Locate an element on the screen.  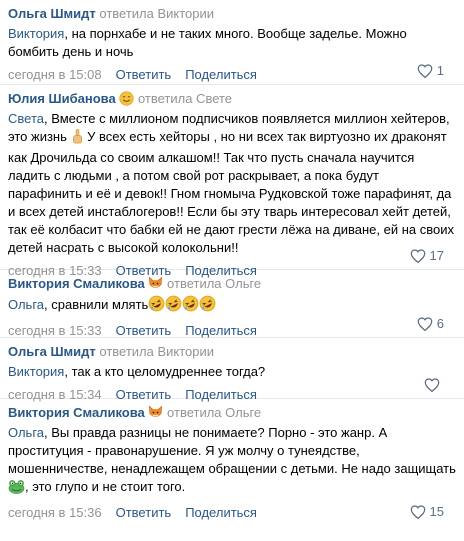
comment-text: Ольга, сравнили млять is located at coordinates (232, 306).